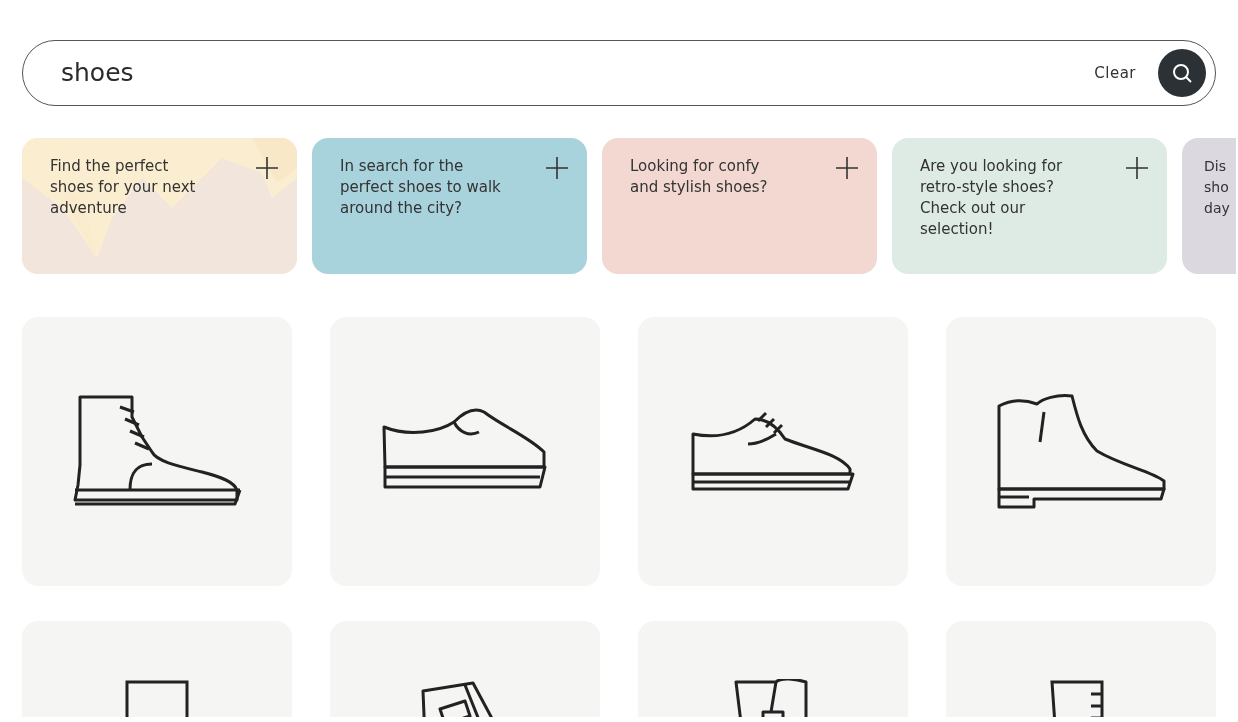 The height and width of the screenshot is (722, 1238). What do you see at coordinates (1217, 187) in the screenshot?
I see `suggestion-text: Dis sho day` at bounding box center [1217, 187].